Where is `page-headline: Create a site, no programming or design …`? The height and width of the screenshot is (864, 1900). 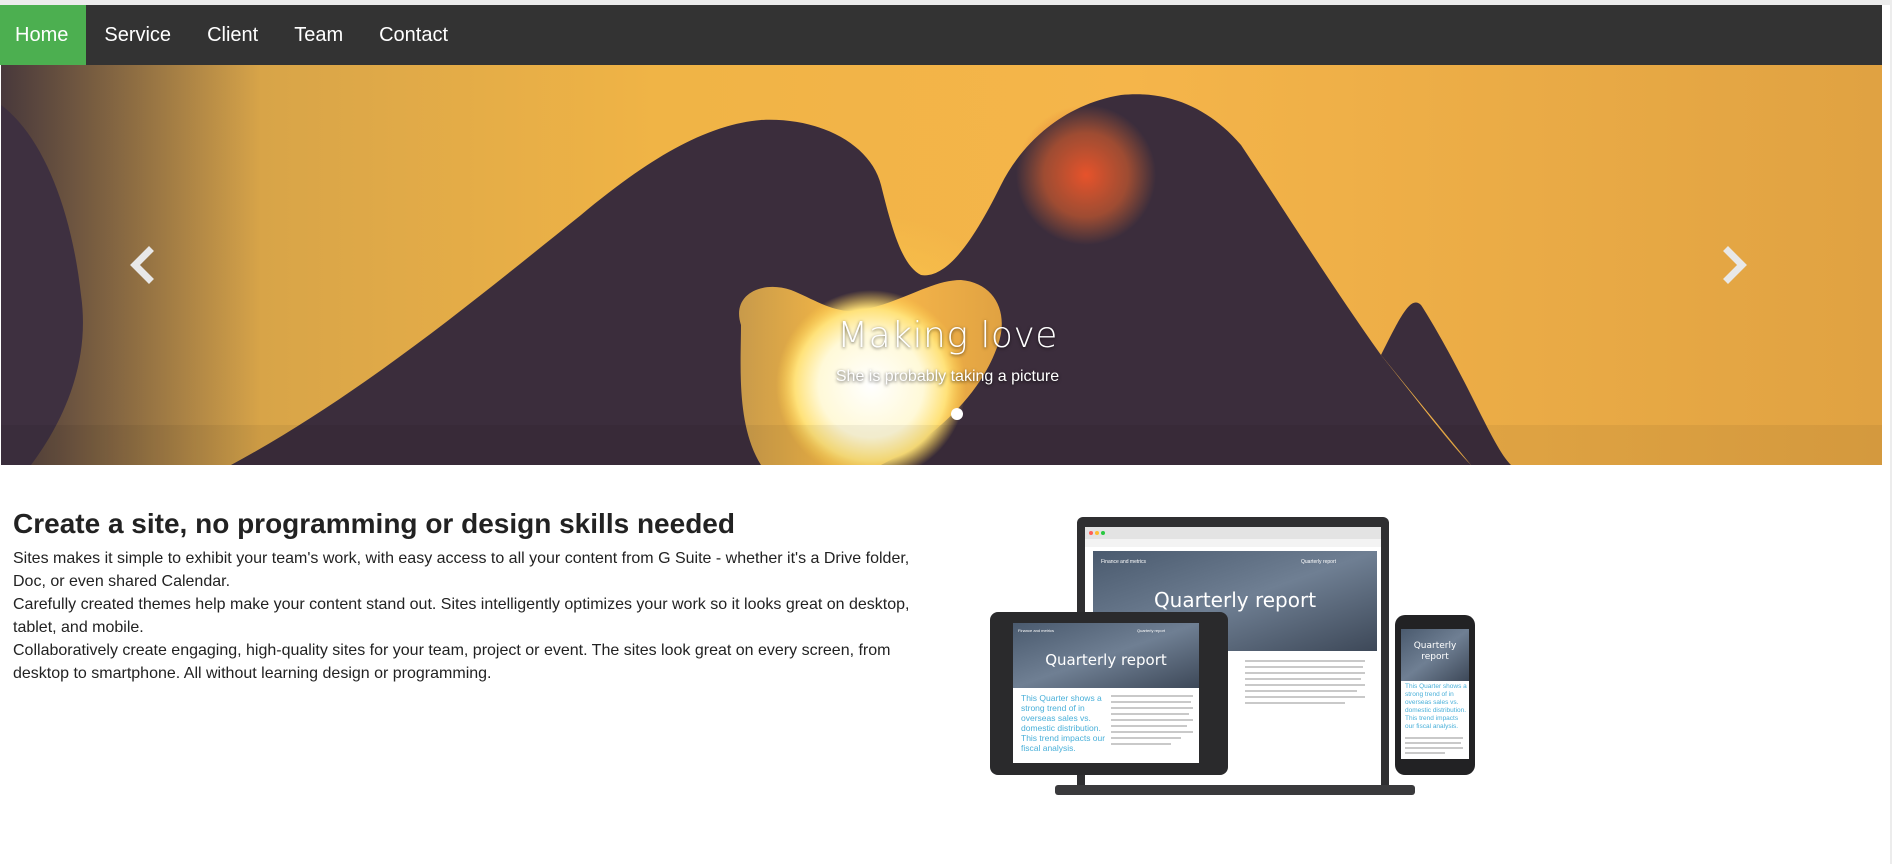
page-headline: Create a site, no programming or design … is located at coordinates (374, 523).